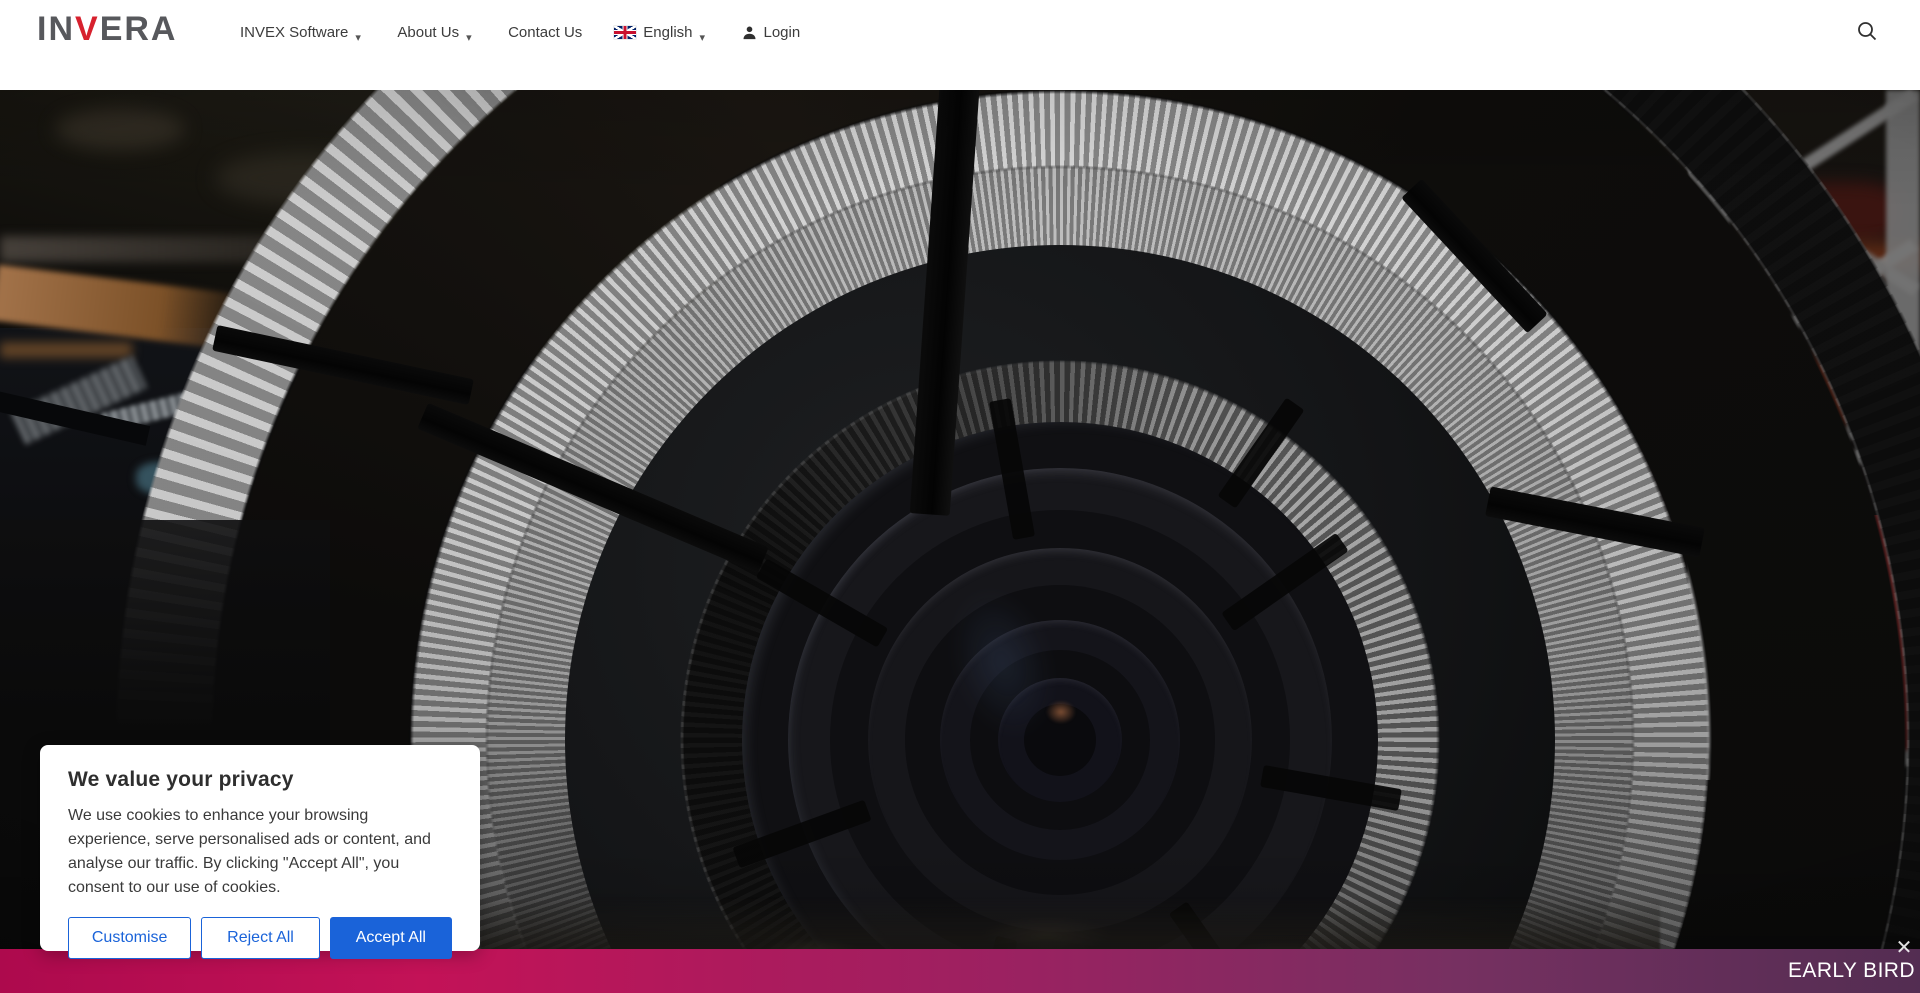  Describe the element at coordinates (138, 29) in the screenshot. I see `logo-part: ERA` at that location.